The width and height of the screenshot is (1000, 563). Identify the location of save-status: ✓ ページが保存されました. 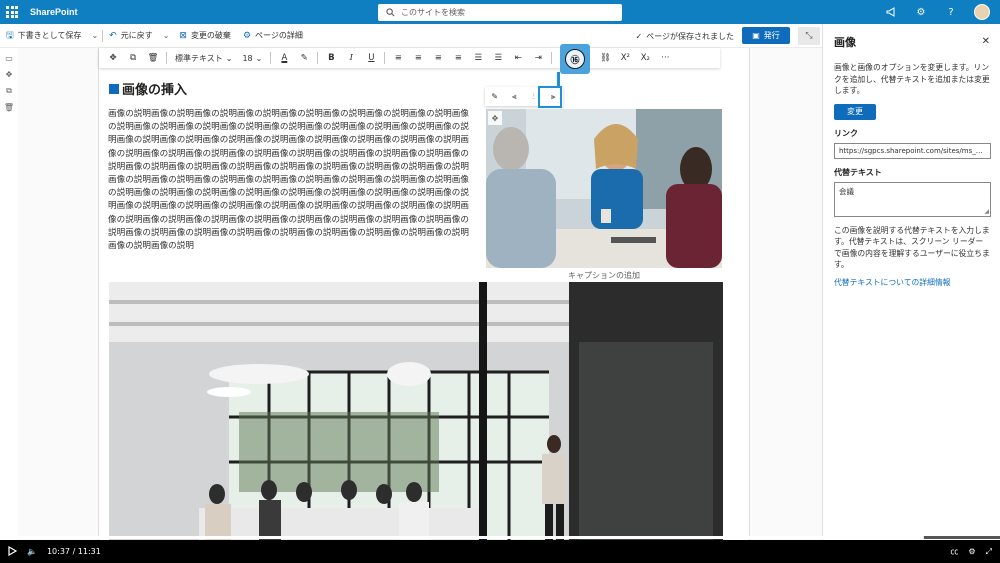
(684, 36).